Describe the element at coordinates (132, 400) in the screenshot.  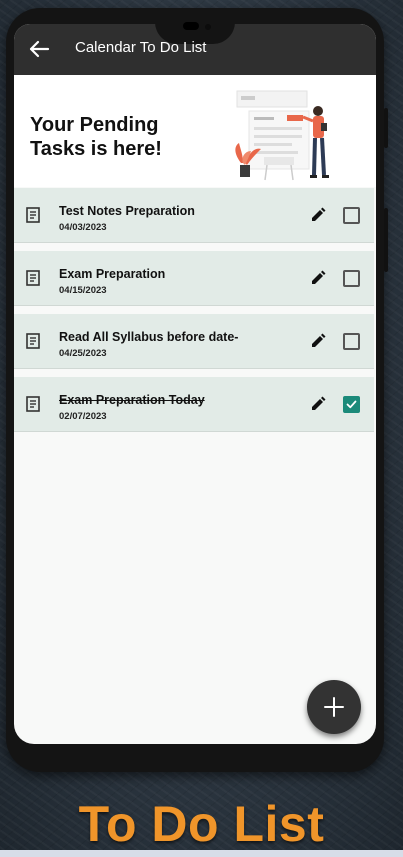
I see `task-title: Exam Preparation Today` at that location.